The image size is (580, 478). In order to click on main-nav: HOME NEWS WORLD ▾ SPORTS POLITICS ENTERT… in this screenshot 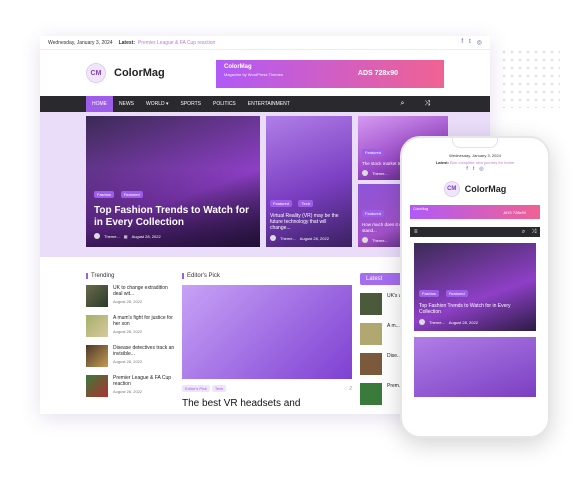, I will do `click(265, 104)`.